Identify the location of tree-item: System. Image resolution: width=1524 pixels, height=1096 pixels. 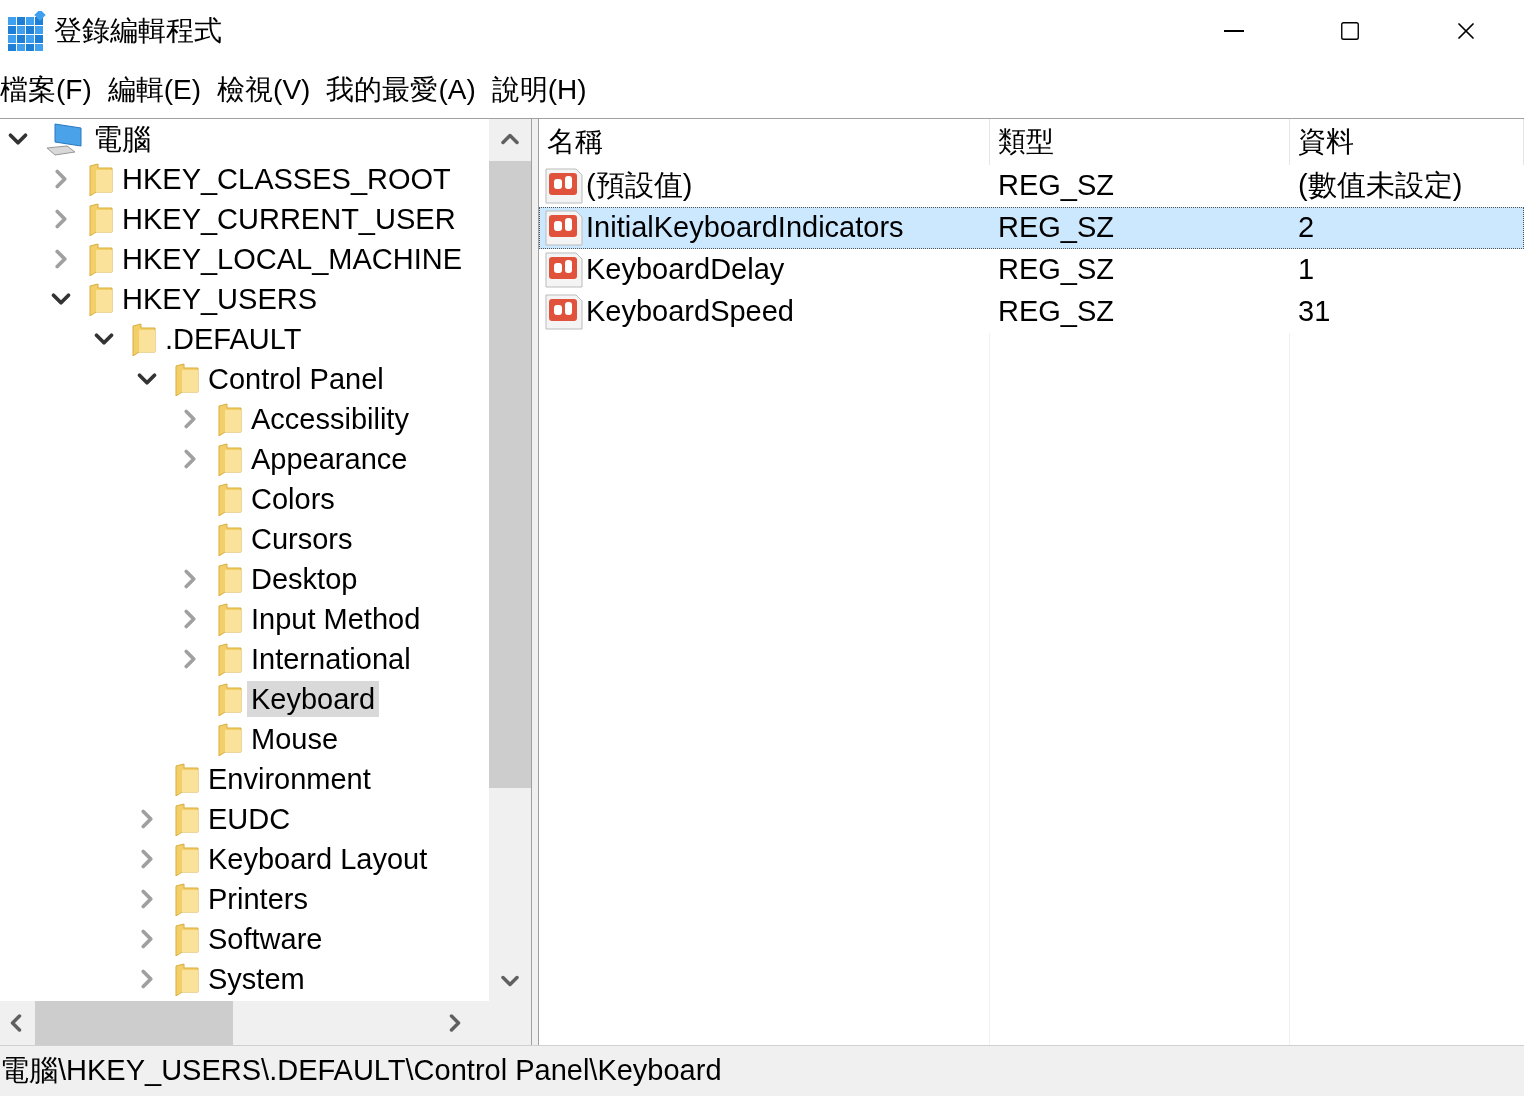
(256, 979).